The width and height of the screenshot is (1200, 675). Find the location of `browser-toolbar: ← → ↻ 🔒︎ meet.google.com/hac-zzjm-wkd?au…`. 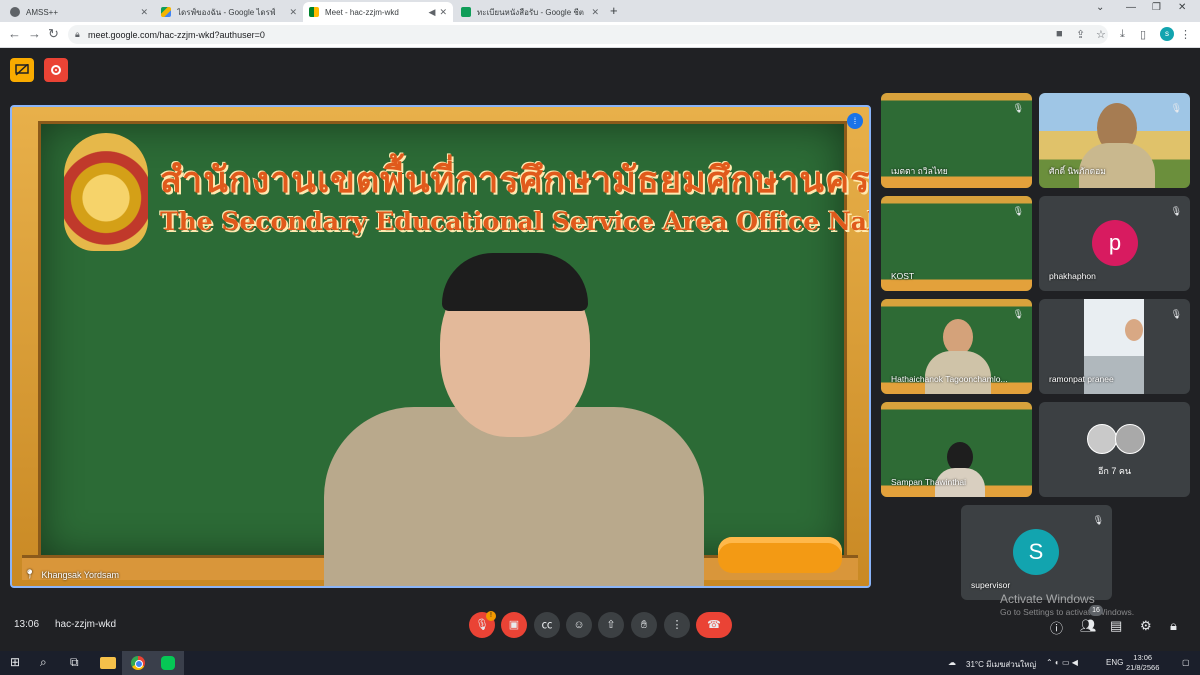

browser-toolbar: ← → ↻ 🔒︎ meet.google.com/hac-zzjm-wkd?au… is located at coordinates (600, 35).